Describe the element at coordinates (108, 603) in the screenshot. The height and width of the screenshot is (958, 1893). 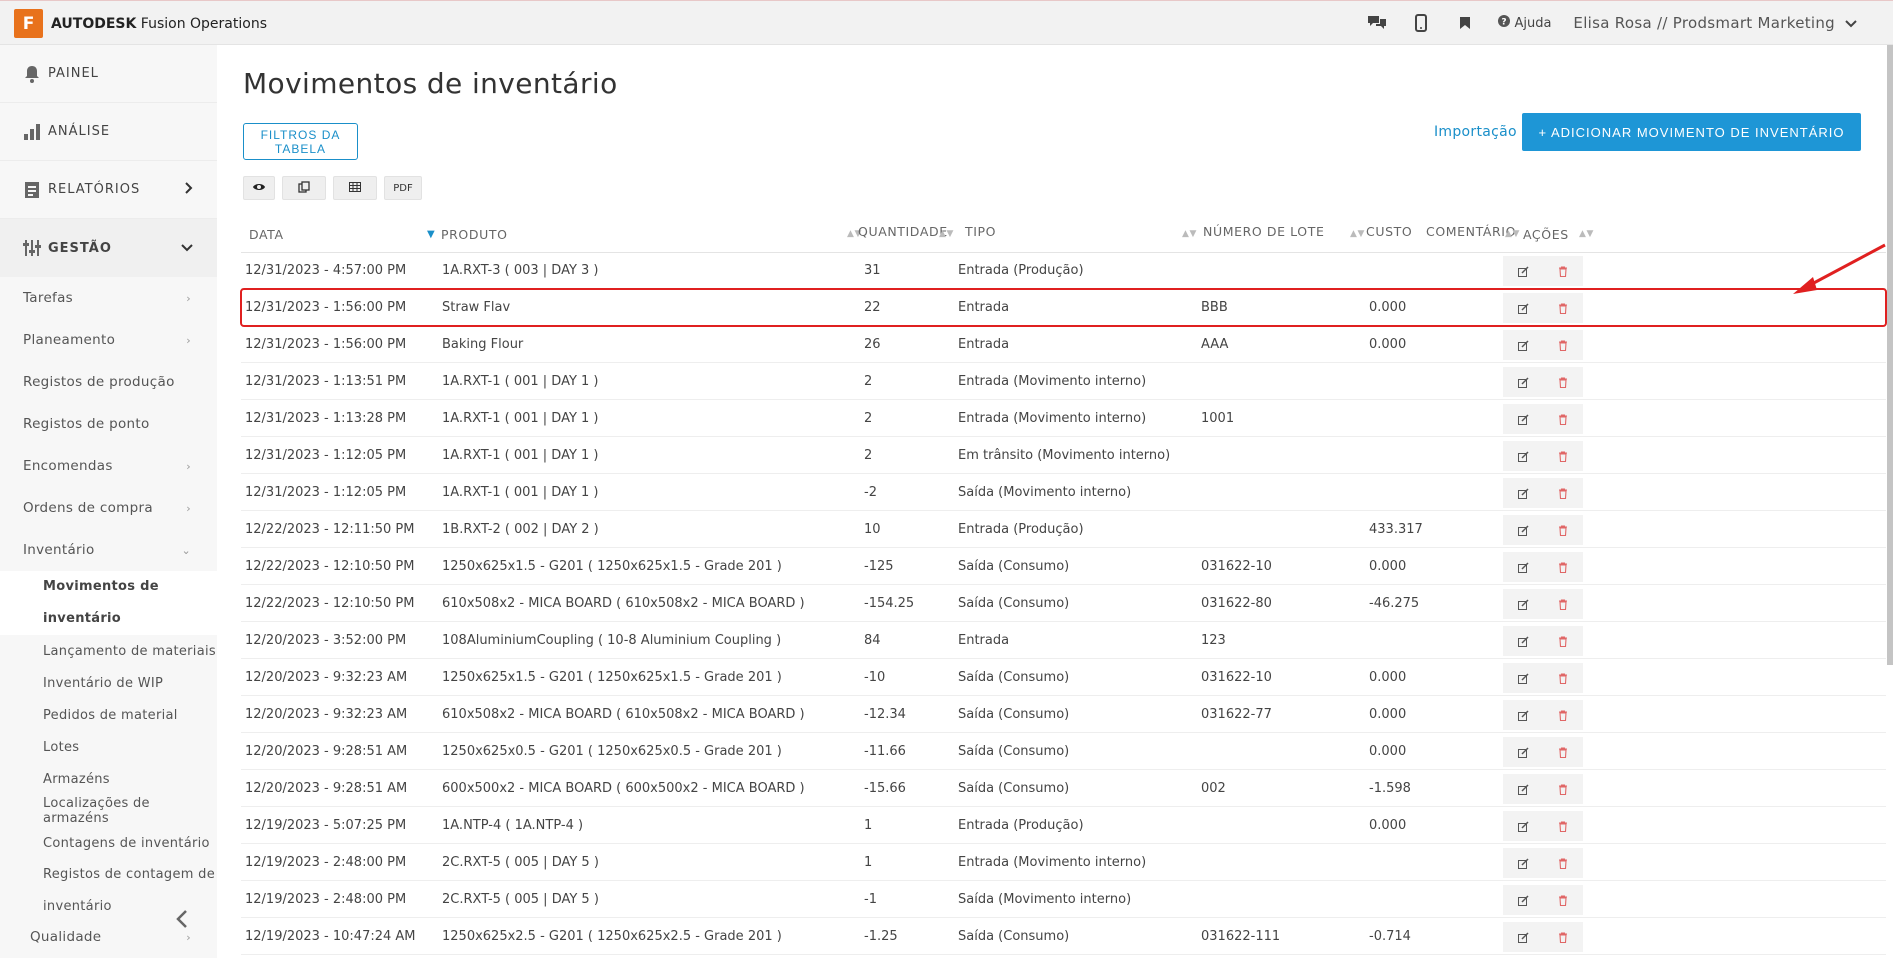
I see `sidebar-item-movimentos-inventario: Movimentos de inventário` at that location.